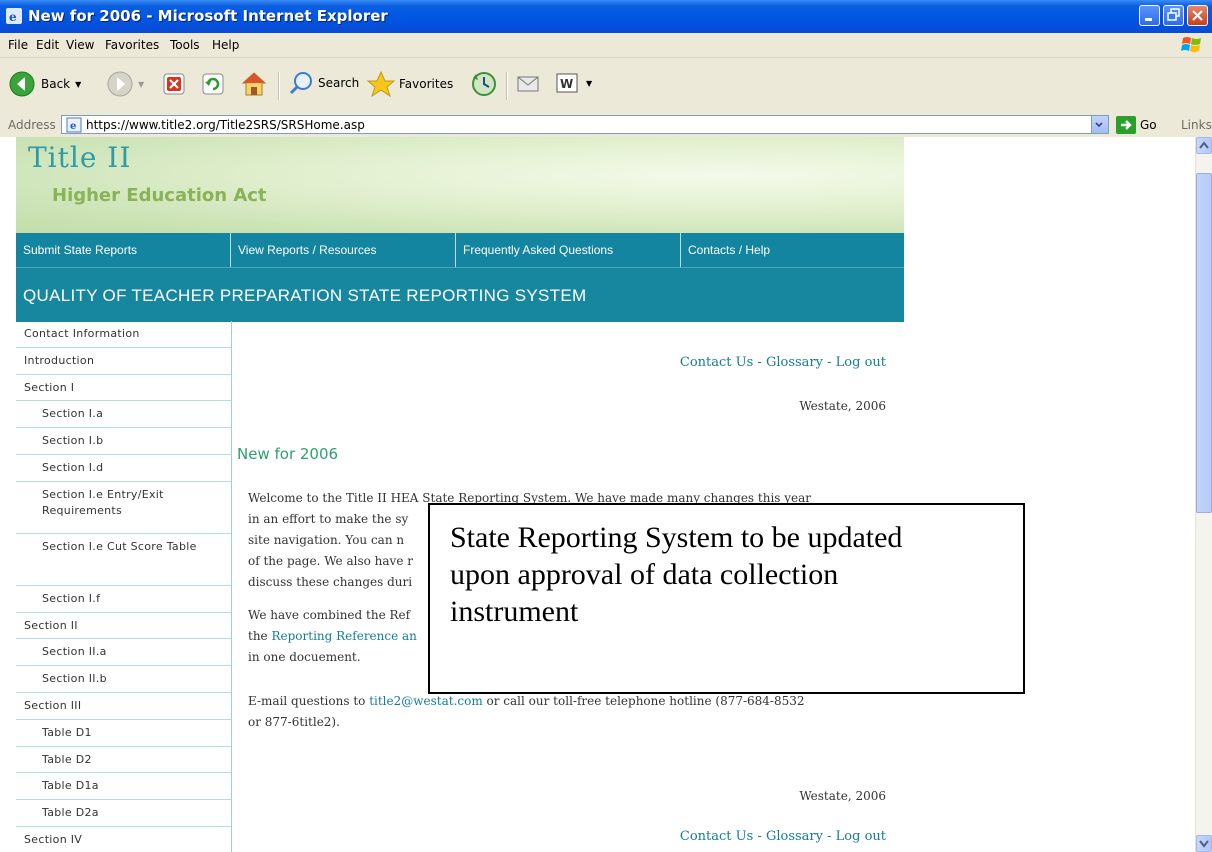 This screenshot has height=852, width=1212. What do you see at coordinates (842, 796) in the screenshot?
I see `date-label-bottom: Westate, 2006` at bounding box center [842, 796].